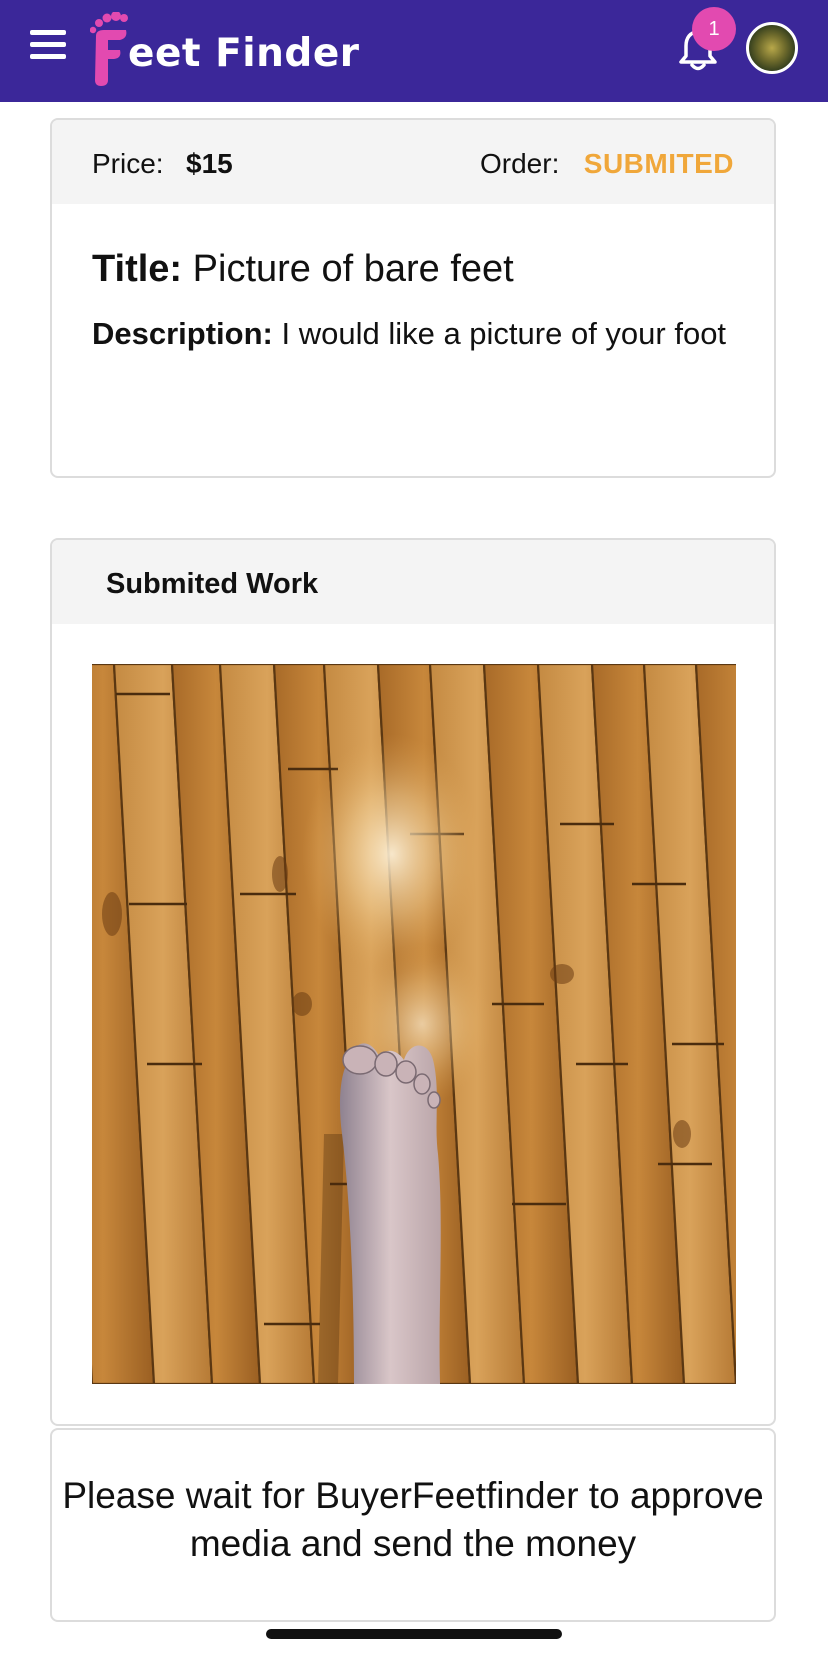  What do you see at coordinates (49, 45) in the screenshot?
I see `hamburger-menu-icon` at bounding box center [49, 45].